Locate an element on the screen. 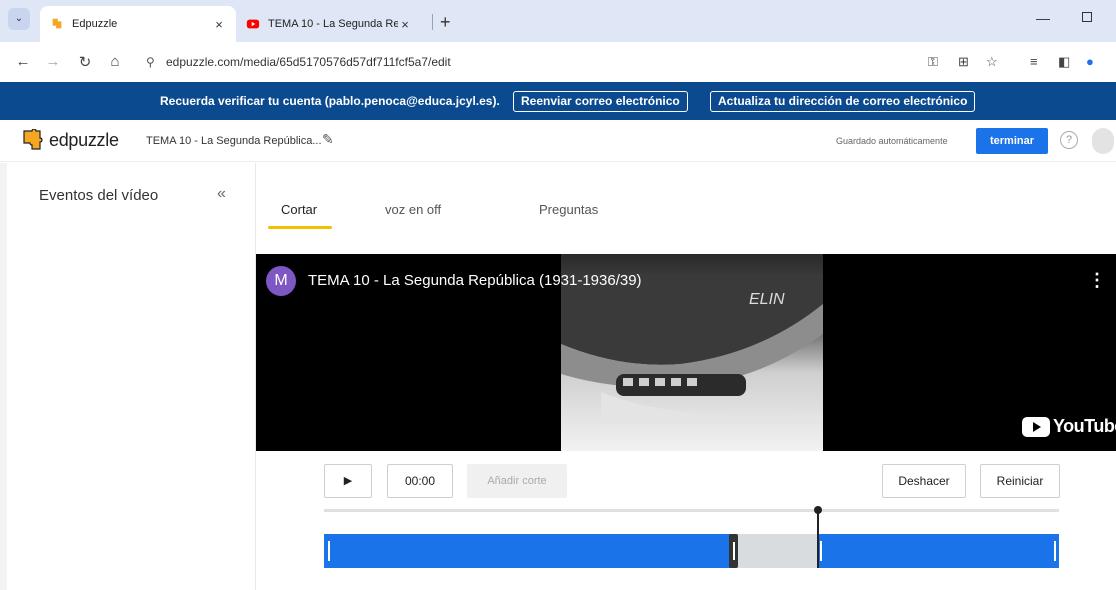  frame-lettering: ELIN is located at coordinates (767, 299).